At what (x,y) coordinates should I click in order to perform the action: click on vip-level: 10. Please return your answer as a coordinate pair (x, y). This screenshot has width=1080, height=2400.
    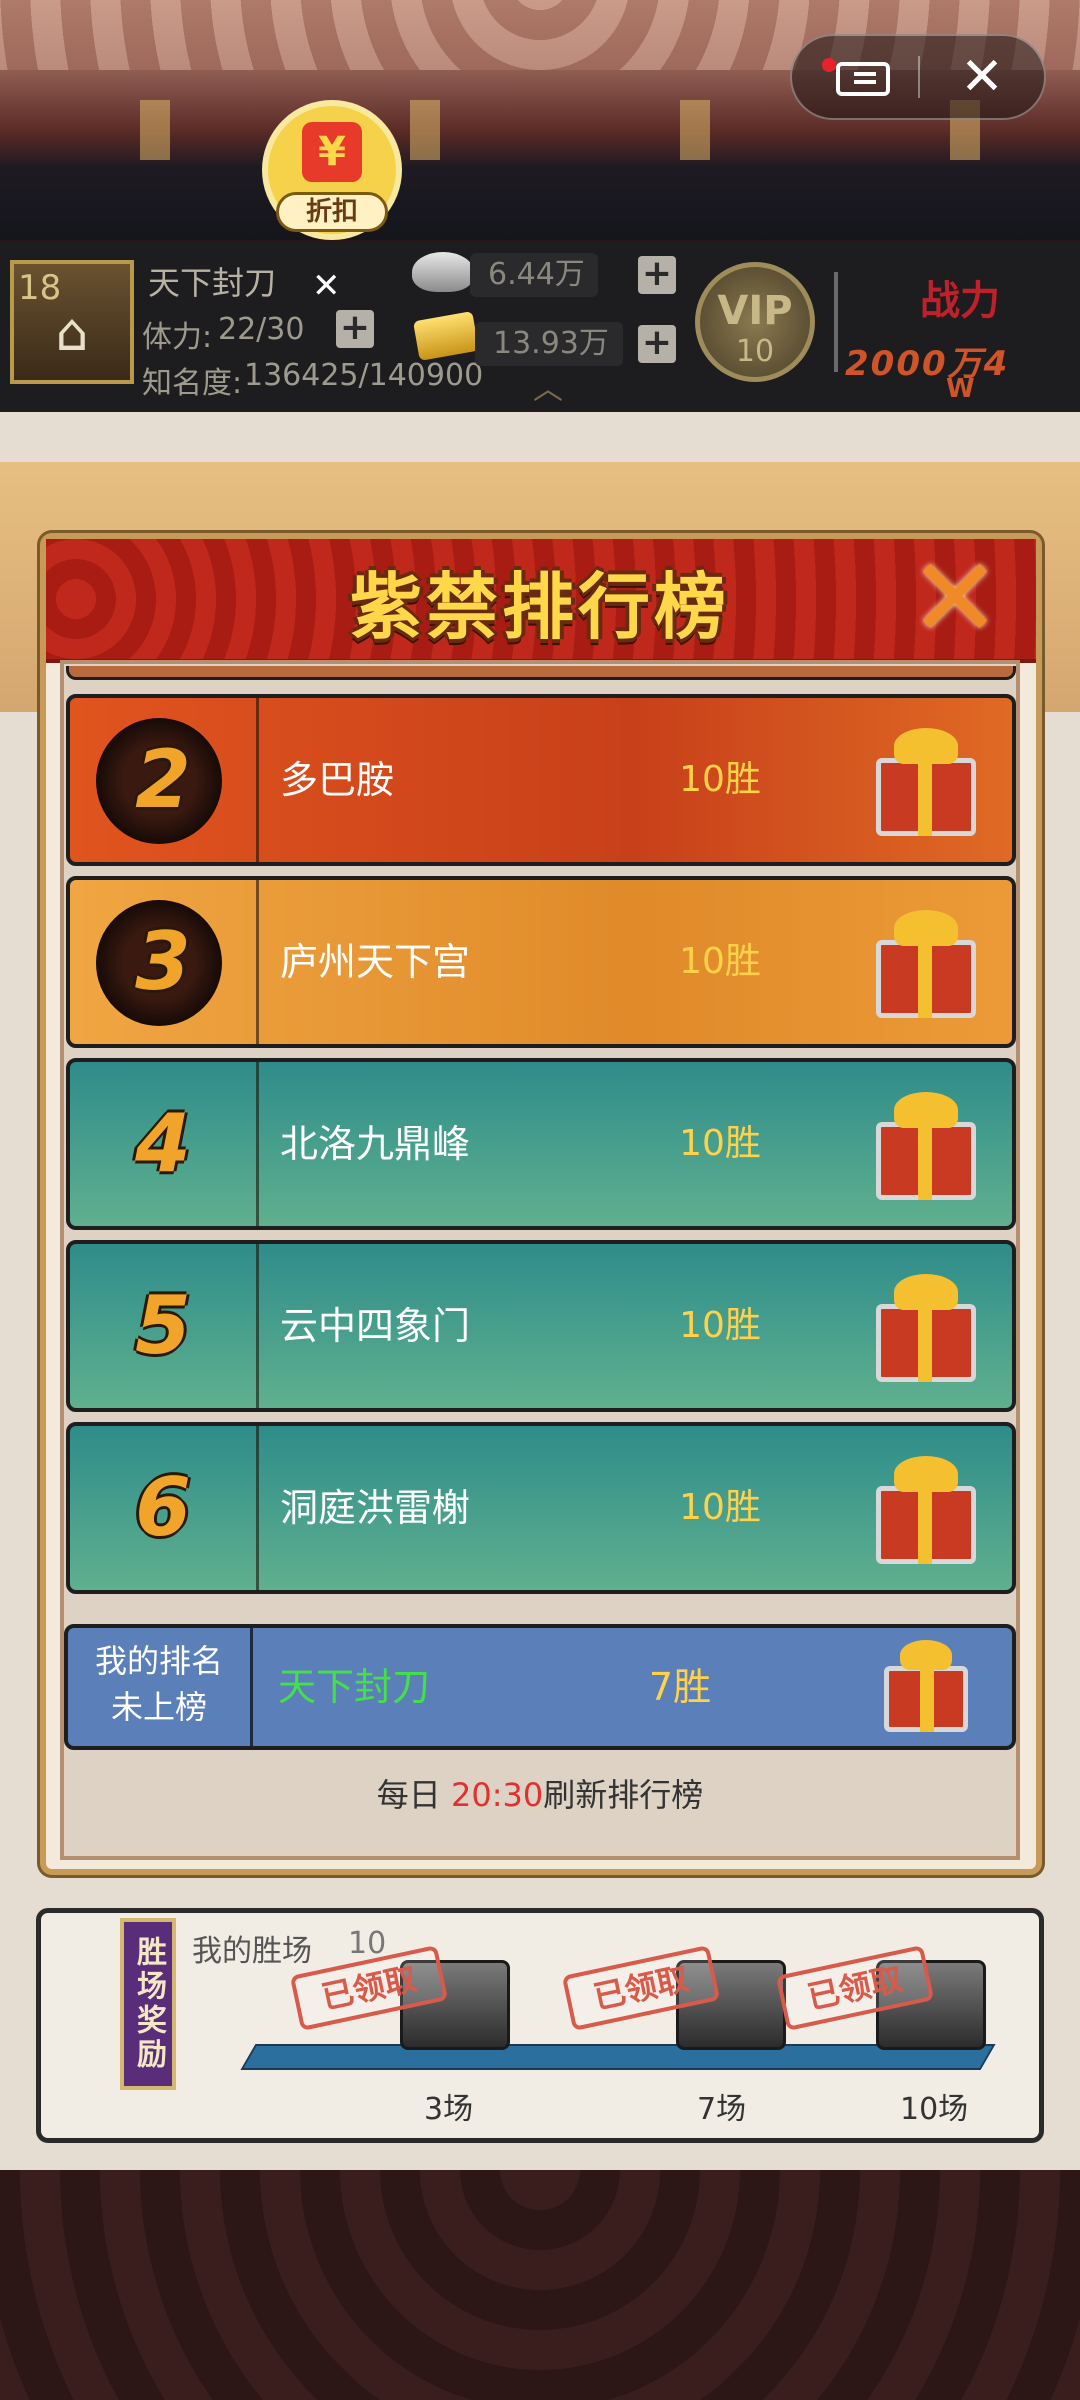
    Looking at the image, I should click on (755, 351).